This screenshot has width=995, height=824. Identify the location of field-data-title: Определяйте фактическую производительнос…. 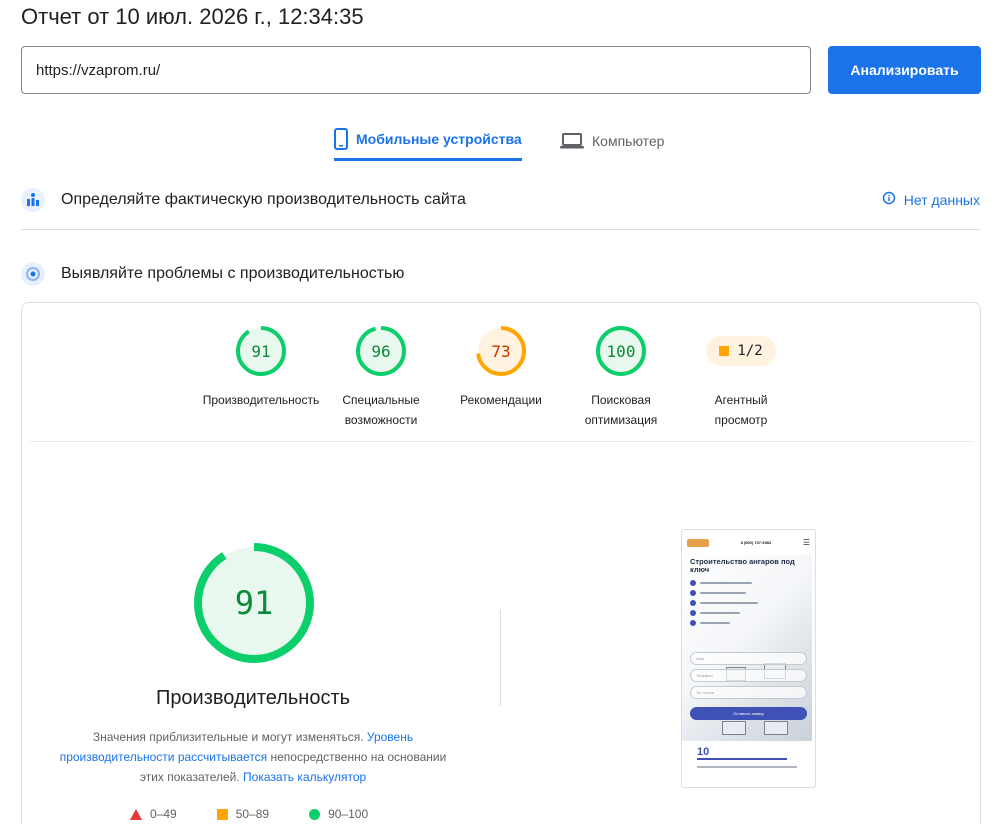
(263, 199).